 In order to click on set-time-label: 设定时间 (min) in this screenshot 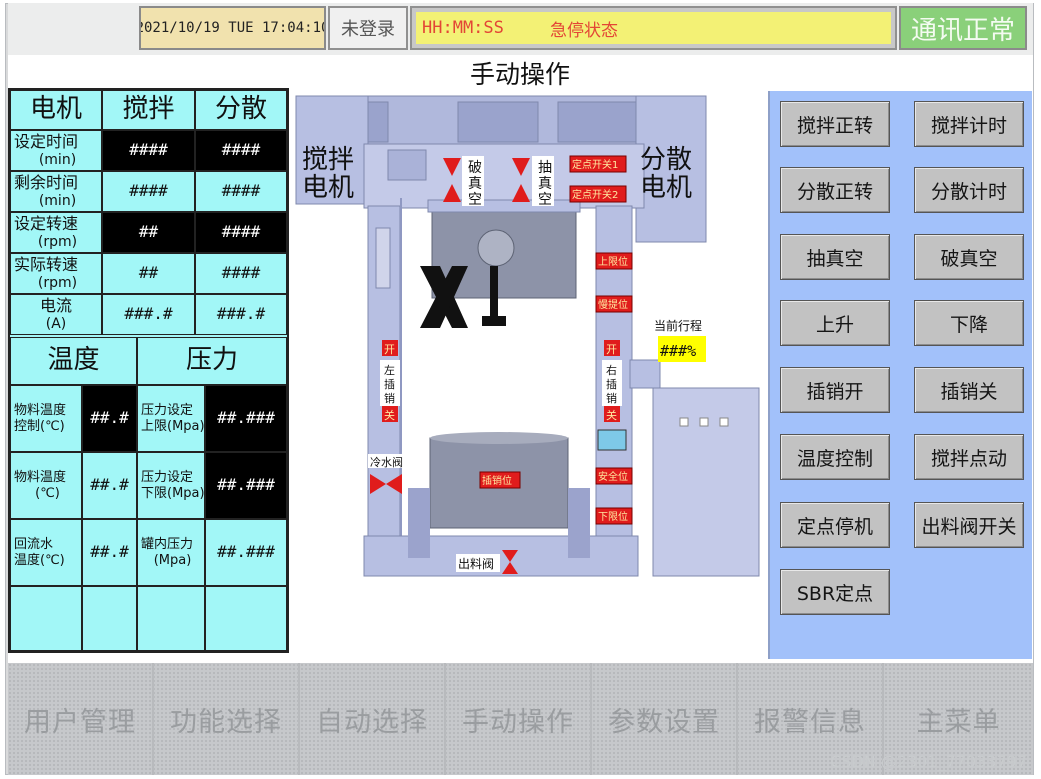, I will do `click(56, 150)`.